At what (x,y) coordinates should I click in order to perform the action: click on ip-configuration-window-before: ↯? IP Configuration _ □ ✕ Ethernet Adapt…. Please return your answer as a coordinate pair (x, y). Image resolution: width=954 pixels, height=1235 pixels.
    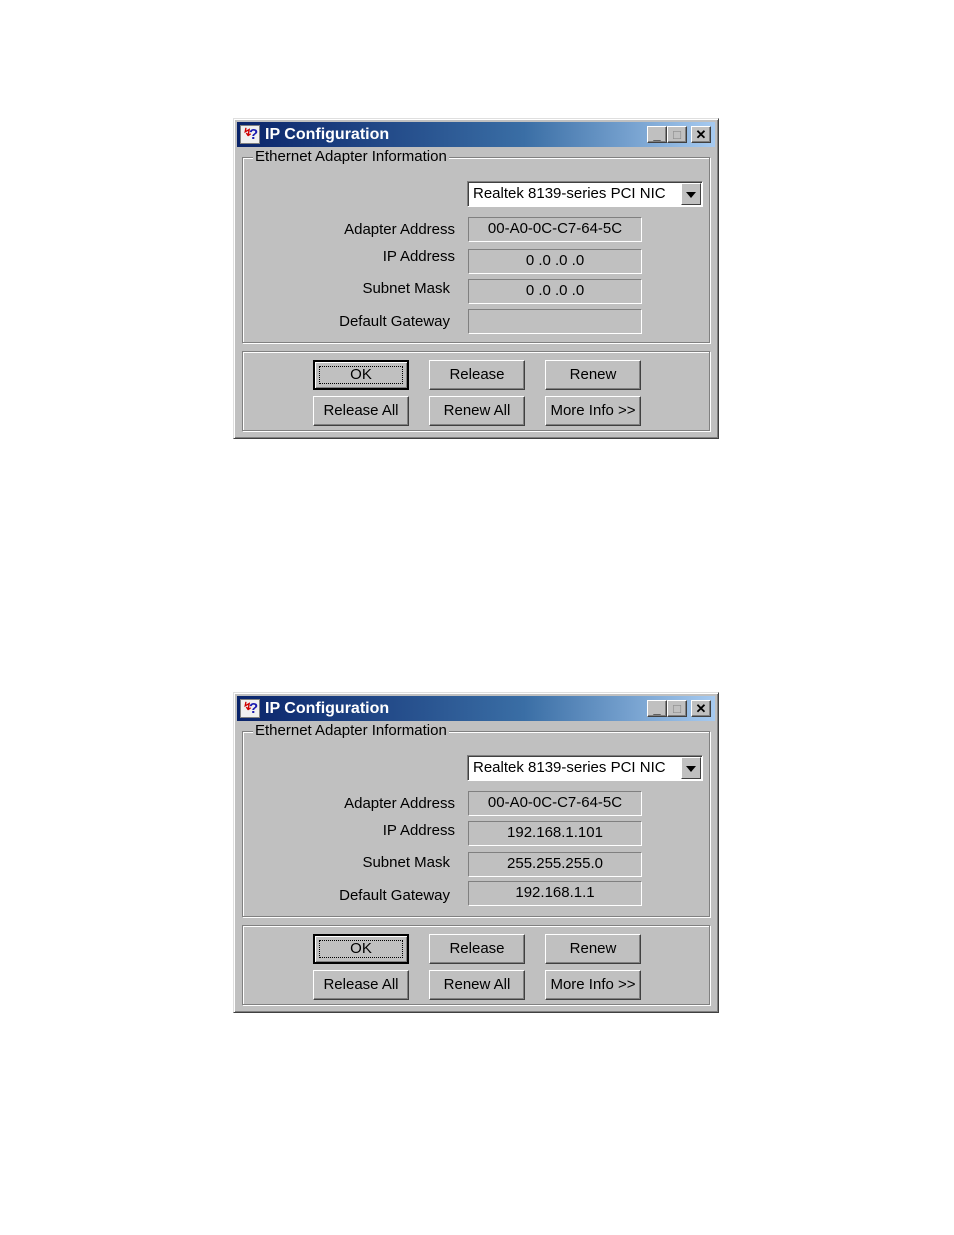
    Looking at the image, I should click on (476, 278).